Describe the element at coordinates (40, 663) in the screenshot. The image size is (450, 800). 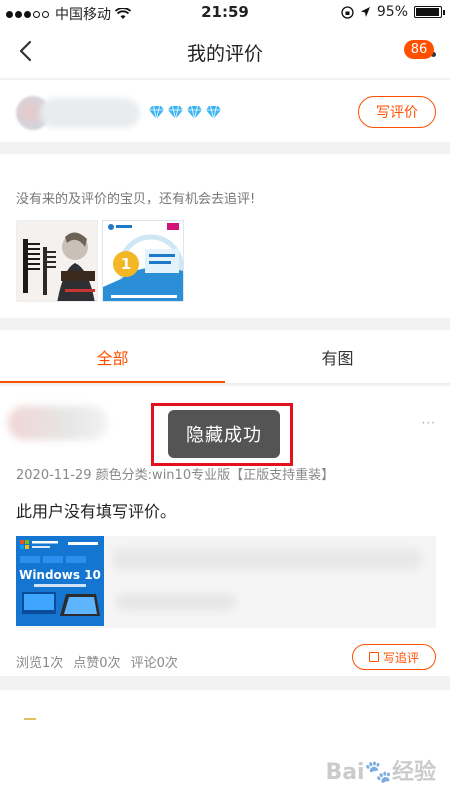
I see `view-count: 浏览1次` at that location.